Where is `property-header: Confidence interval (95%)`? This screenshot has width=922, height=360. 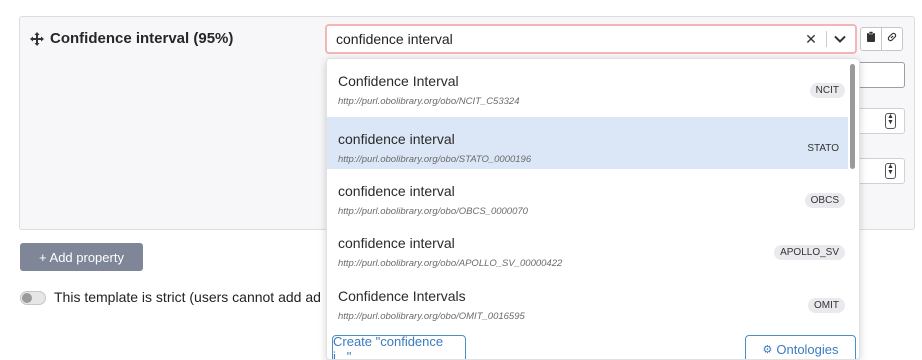
property-header: Confidence interval (95%) is located at coordinates (131, 38).